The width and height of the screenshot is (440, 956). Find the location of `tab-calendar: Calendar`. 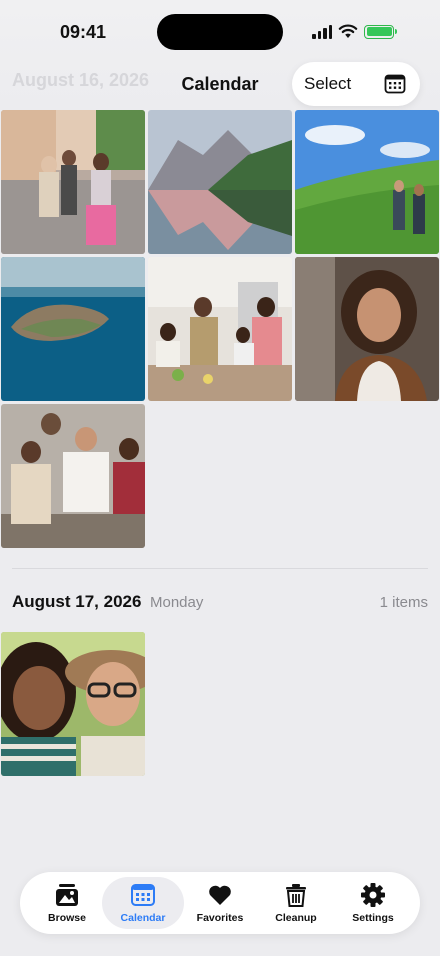

tab-calendar: Calendar is located at coordinates (143, 903).